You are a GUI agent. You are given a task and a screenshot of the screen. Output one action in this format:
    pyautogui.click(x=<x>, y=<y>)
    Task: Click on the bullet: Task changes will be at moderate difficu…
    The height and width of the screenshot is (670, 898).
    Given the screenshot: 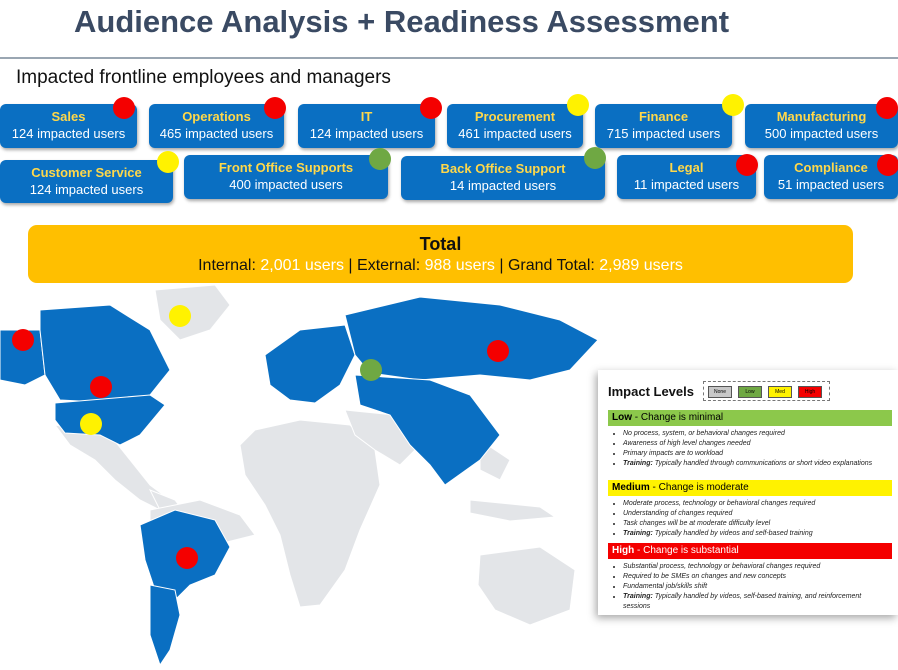 What is the action you would take?
    pyautogui.click(x=755, y=524)
    